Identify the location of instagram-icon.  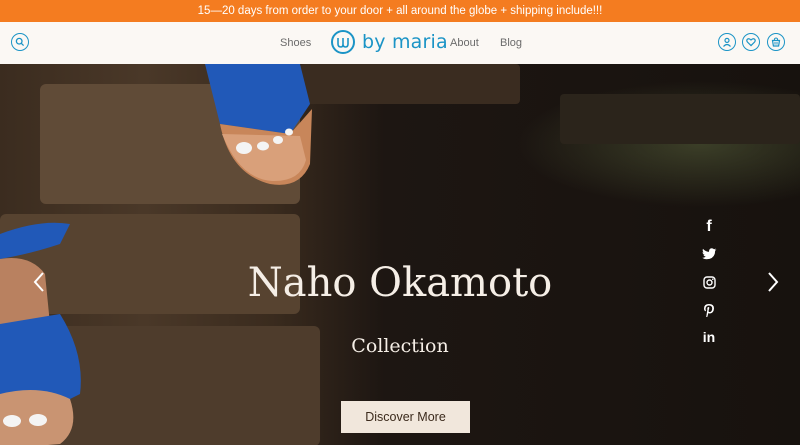
(709, 282).